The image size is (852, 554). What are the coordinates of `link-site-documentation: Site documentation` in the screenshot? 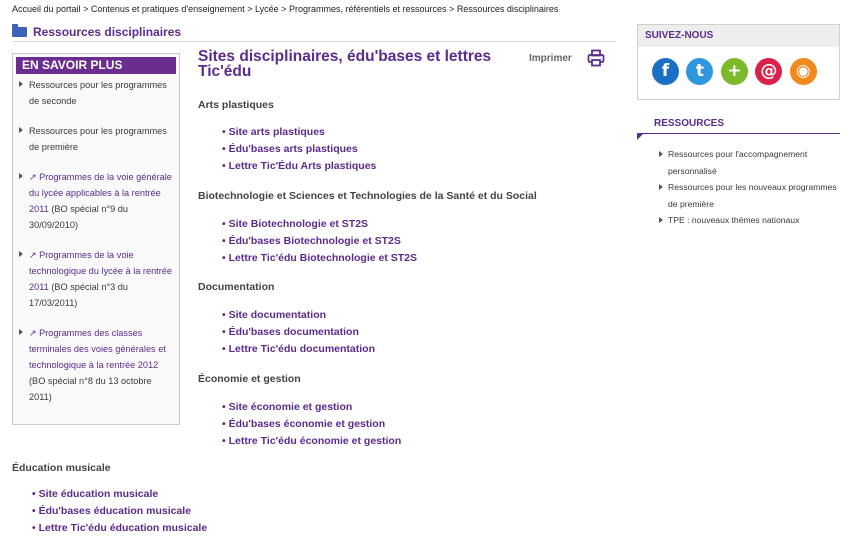 It's located at (298, 315).